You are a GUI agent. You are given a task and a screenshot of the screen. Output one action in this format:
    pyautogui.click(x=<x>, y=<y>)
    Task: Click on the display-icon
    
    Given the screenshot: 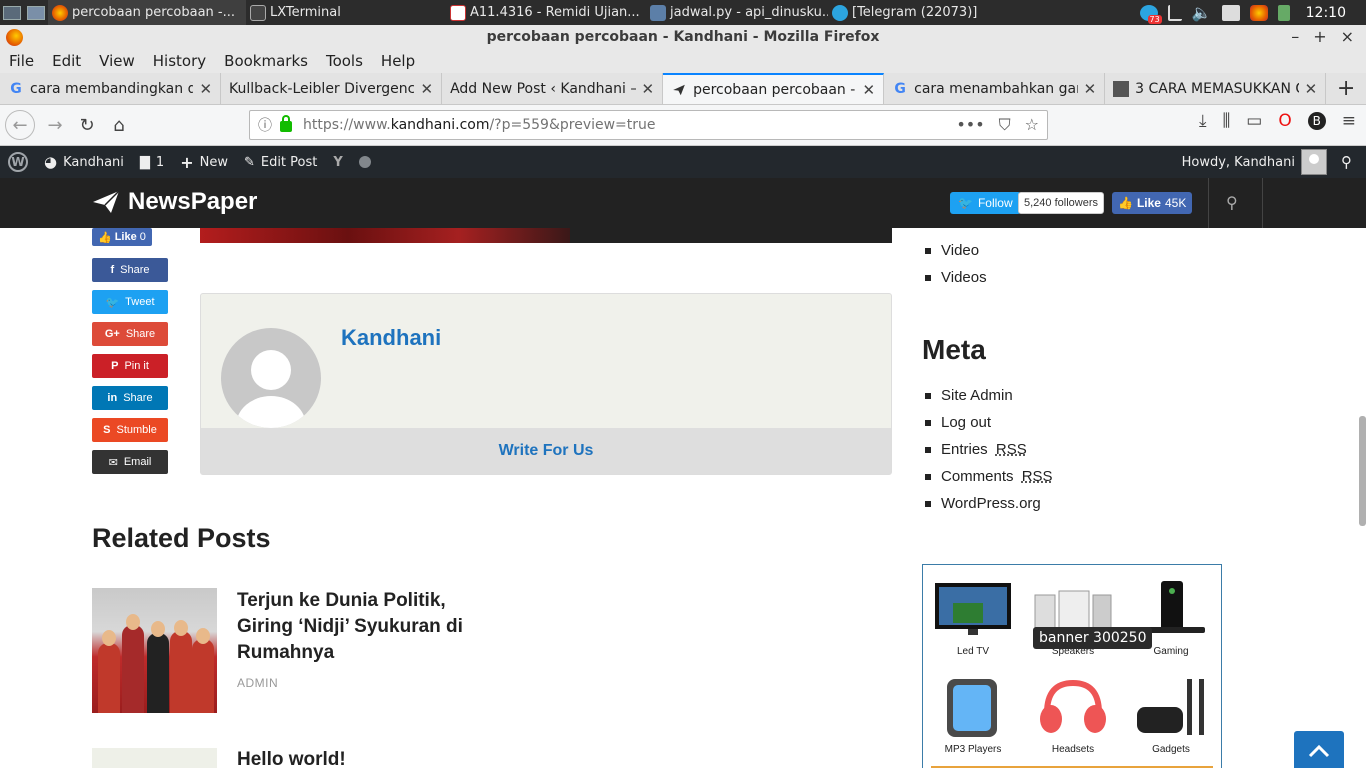 What is the action you would take?
    pyautogui.click(x=1230, y=12)
    